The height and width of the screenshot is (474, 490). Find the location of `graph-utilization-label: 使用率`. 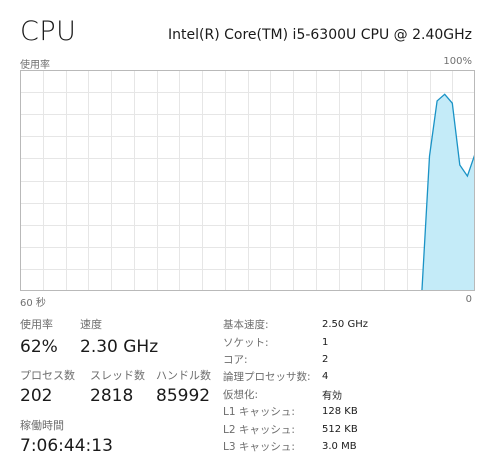

graph-utilization-label: 使用率 is located at coordinates (35, 65).